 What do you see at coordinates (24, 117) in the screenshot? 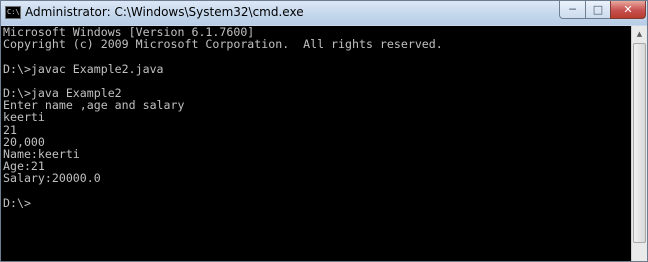
I see `console-line: keerti` at bounding box center [24, 117].